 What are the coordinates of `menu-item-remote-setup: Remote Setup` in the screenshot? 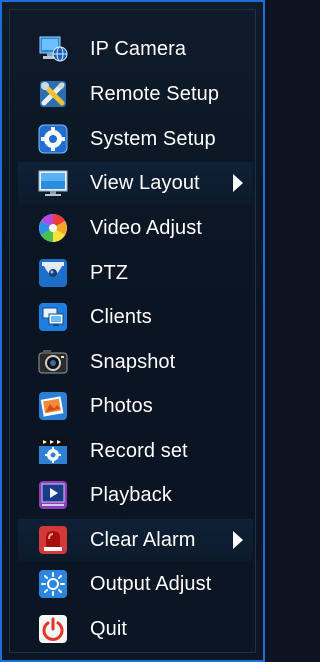 It's located at (135, 94).